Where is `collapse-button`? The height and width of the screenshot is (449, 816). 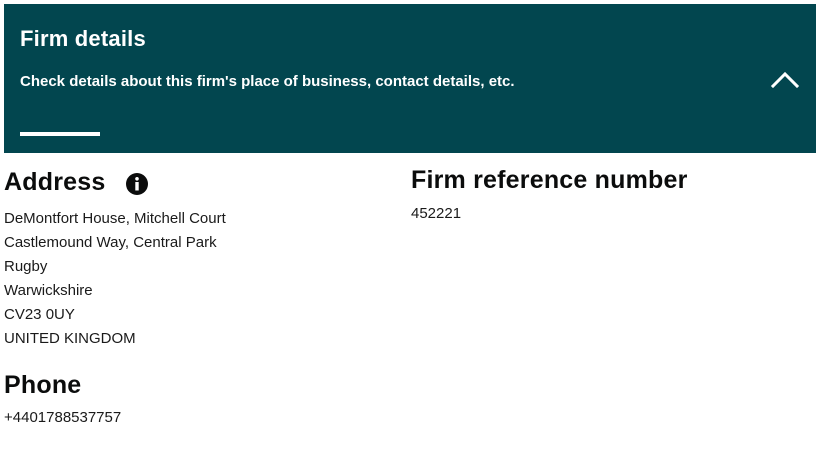
collapse-button is located at coordinates (785, 79).